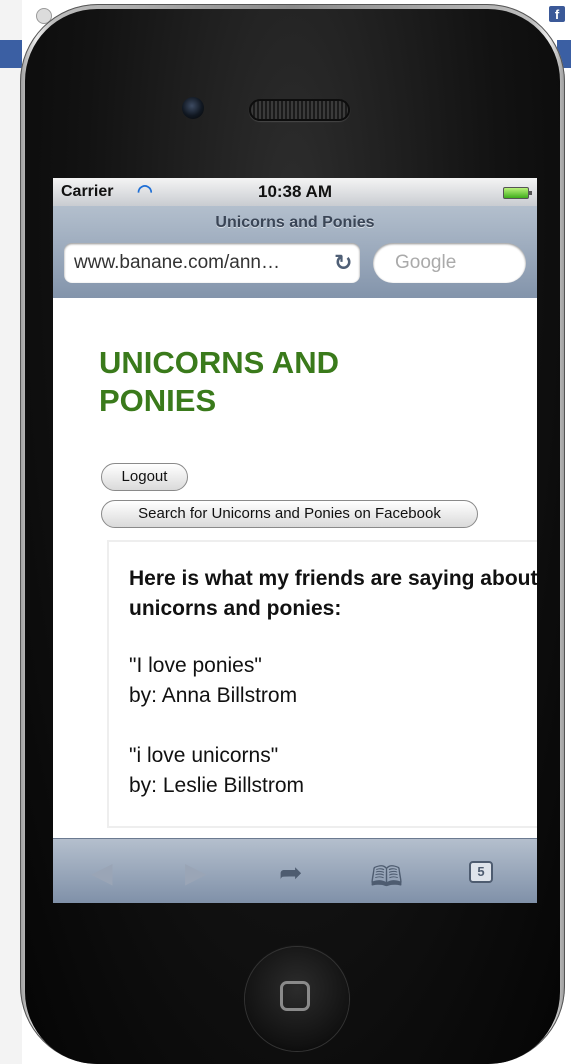 This screenshot has height=1064, width=571. I want to click on battery-icon, so click(517, 193).